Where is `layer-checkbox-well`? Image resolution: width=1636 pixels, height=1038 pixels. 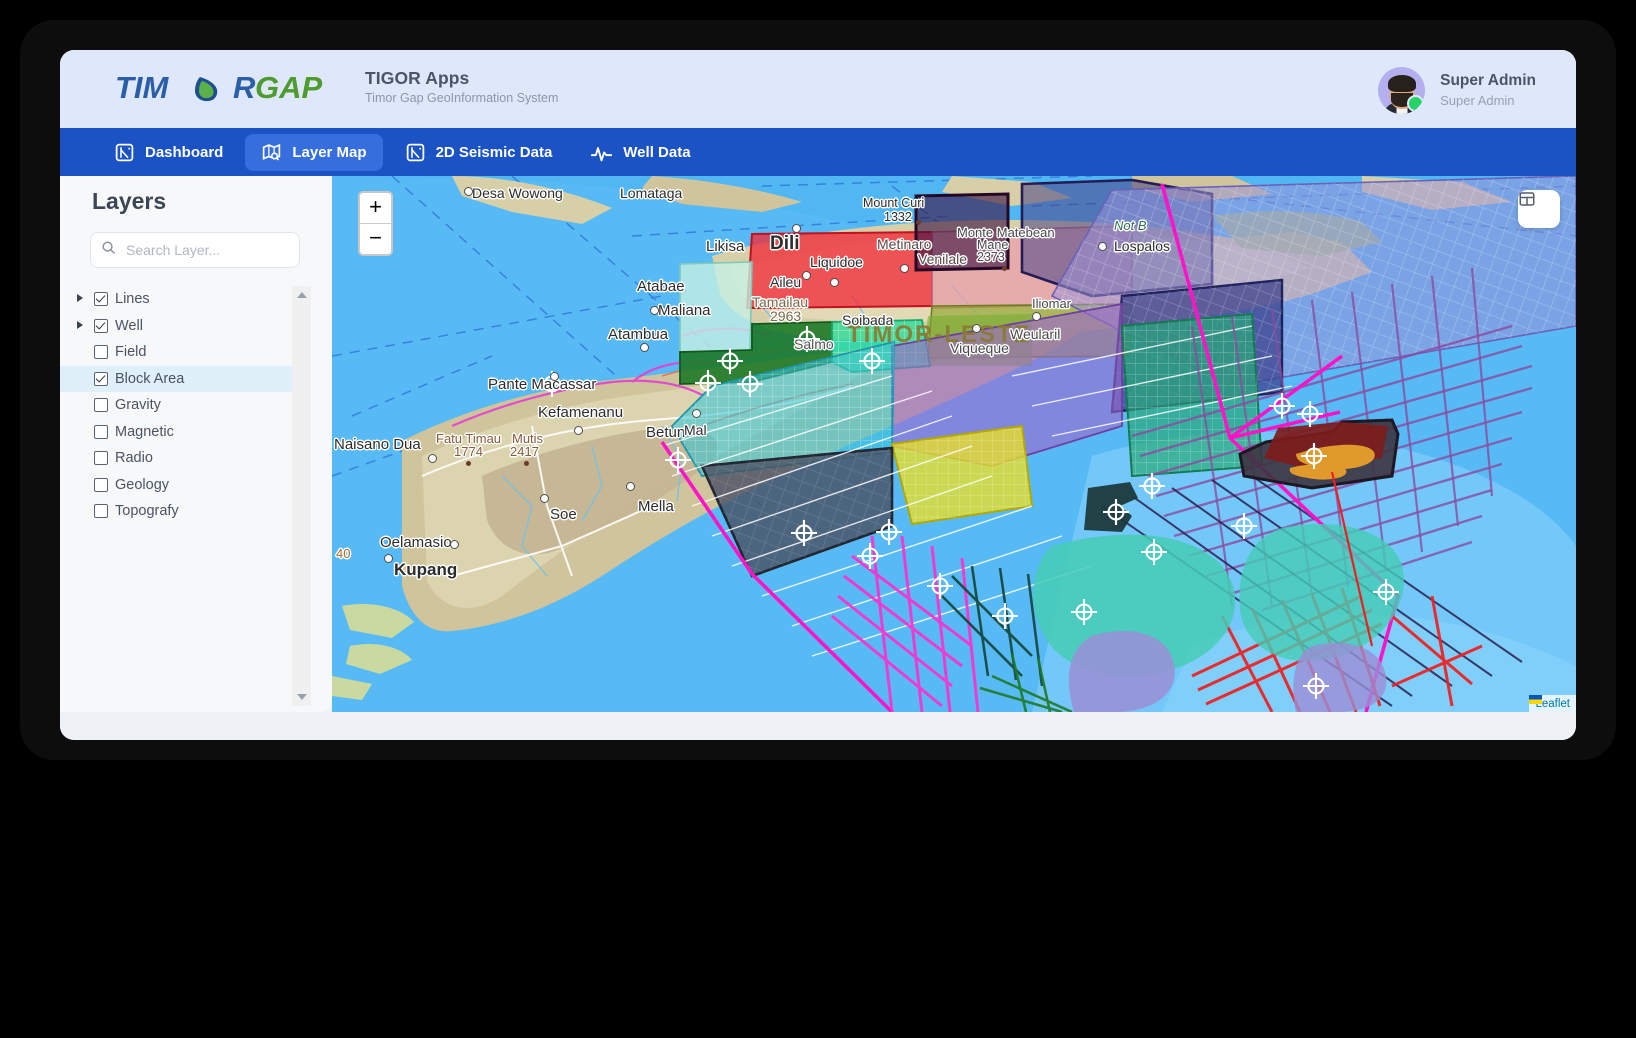
layer-checkbox-well is located at coordinates (101, 325).